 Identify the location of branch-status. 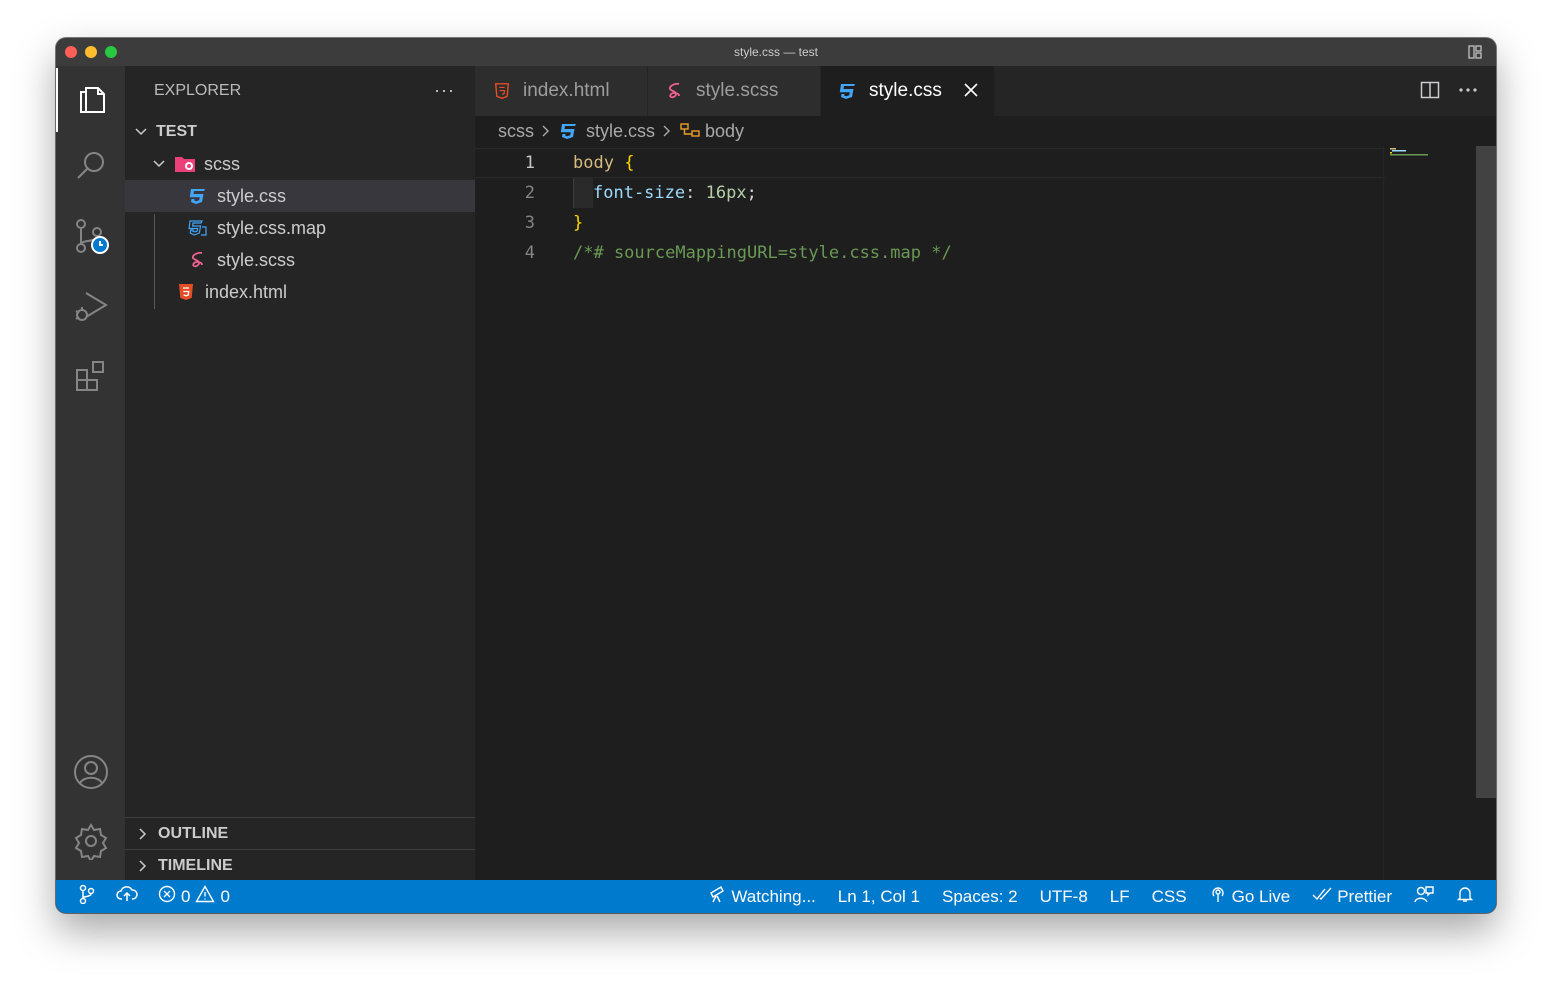
(87, 896).